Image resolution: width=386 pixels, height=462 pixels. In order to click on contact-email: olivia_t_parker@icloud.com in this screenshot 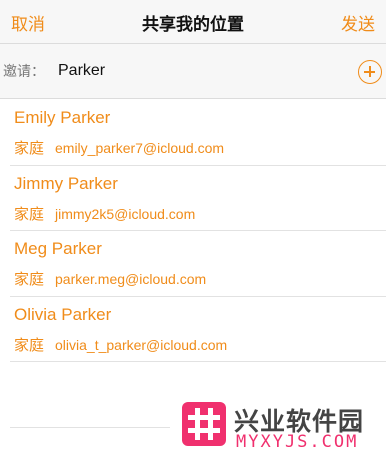, I will do `click(141, 344)`.